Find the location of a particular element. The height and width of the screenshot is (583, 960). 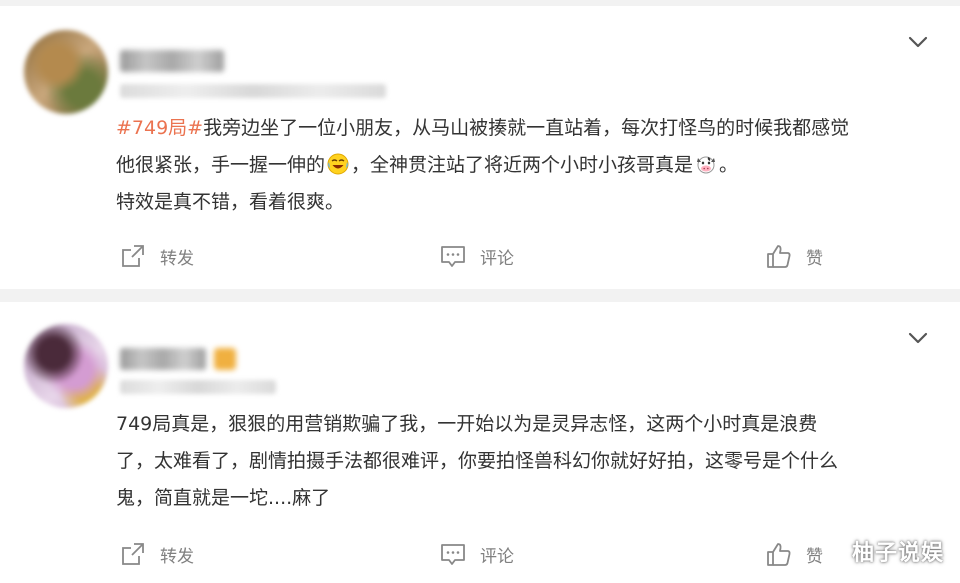

comment-line: 他很紧张，手一握一伸的 is located at coordinates (221, 165).